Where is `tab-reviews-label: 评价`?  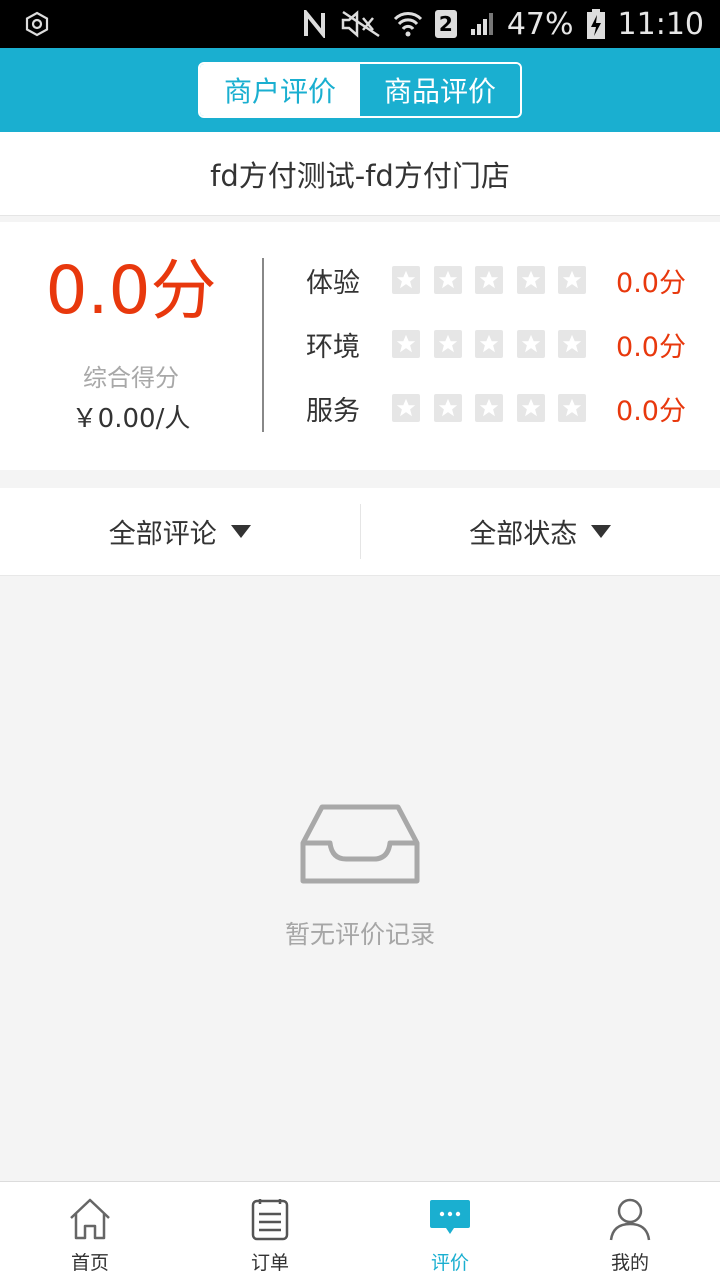
tab-reviews-label: 评价 is located at coordinates (449, 1263).